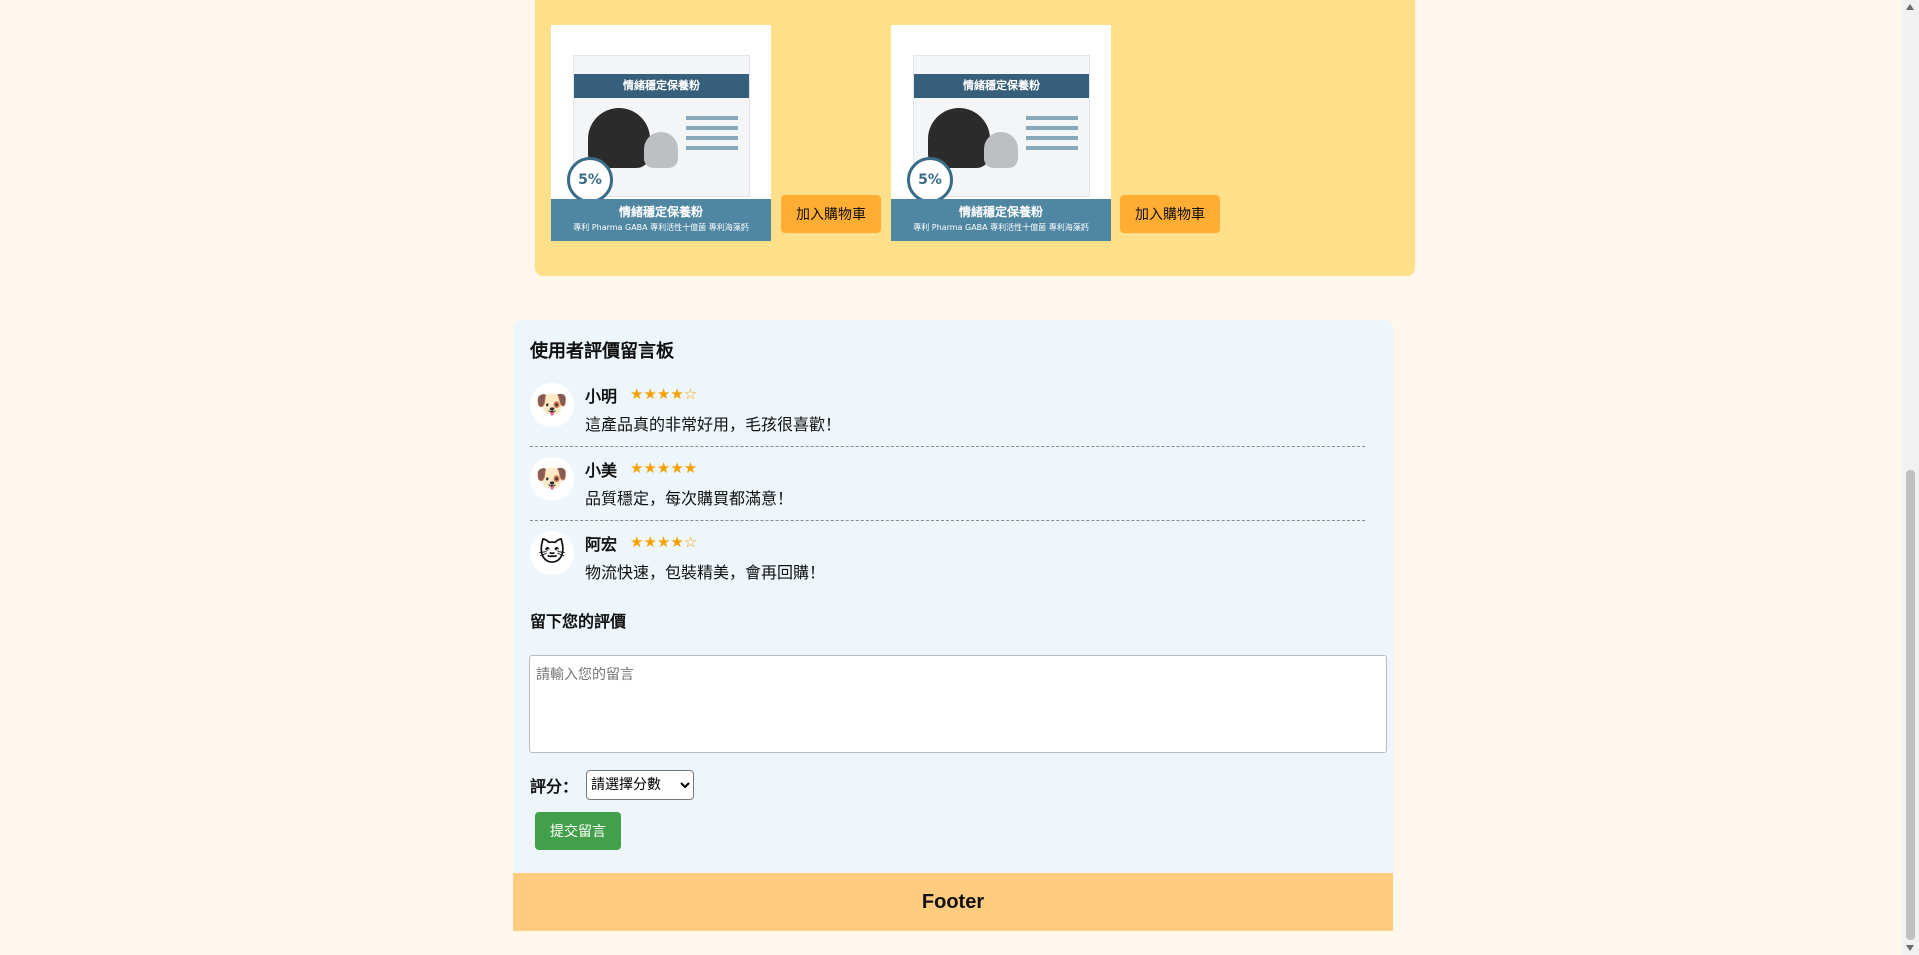 This screenshot has width=1919, height=955. What do you see at coordinates (713, 424) in the screenshot?
I see `review-text: 這產品真的非常好用，毛孩很喜歡！` at bounding box center [713, 424].